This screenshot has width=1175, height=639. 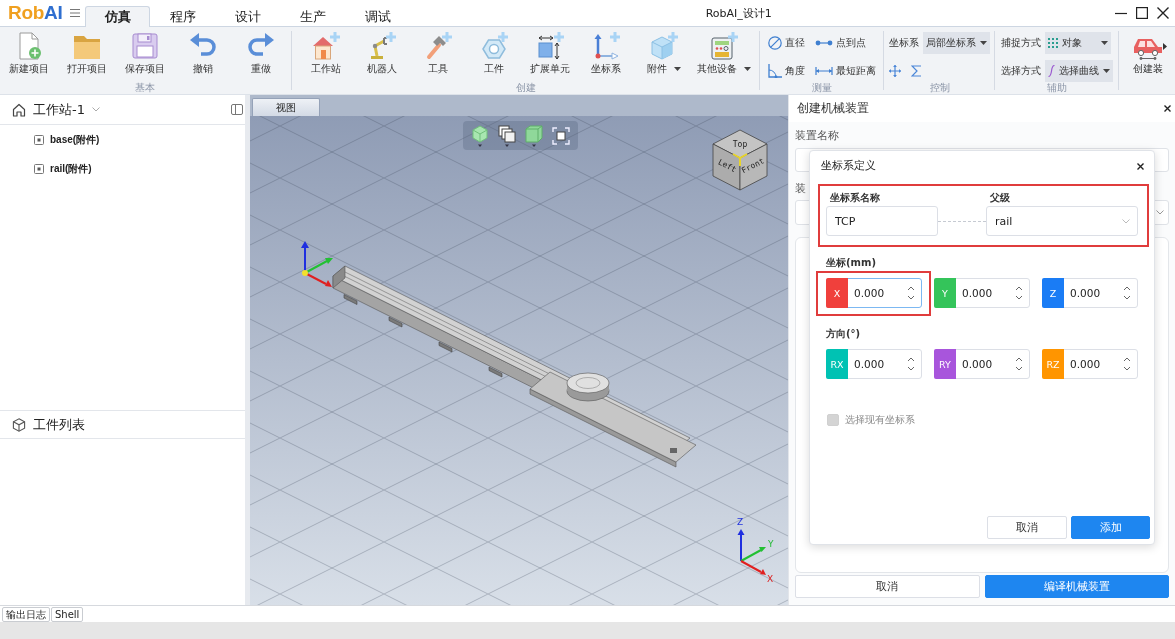 I want to click on dropdown: 对象, so click(x=1078, y=43).